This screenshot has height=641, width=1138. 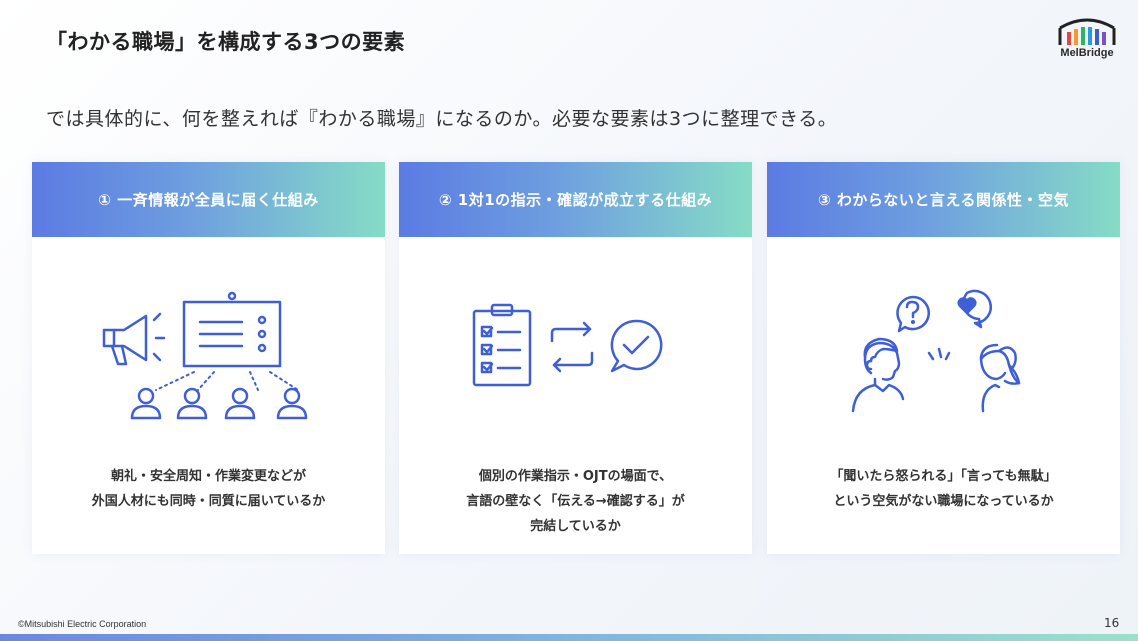 What do you see at coordinates (935, 351) in the screenshot?
I see `question-and-heart-conversation-icon` at bounding box center [935, 351].